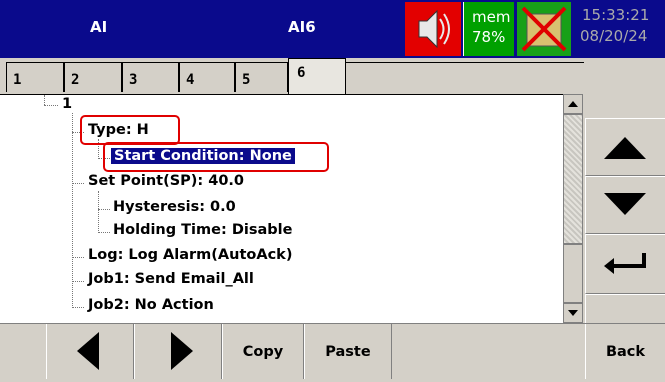 The width and height of the screenshot is (665, 382). What do you see at coordinates (75, 80) in the screenshot?
I see `tab-label: 2` at bounding box center [75, 80].